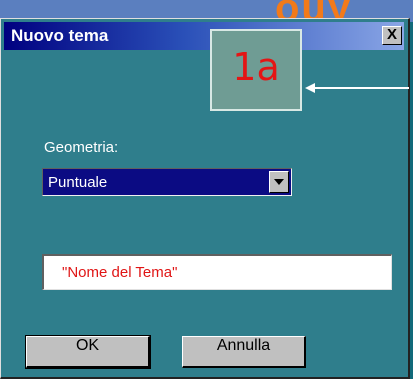 Image resolution: width=413 pixels, height=379 pixels. Describe the element at coordinates (88, 352) in the screenshot. I see `ok-button: OK` at that location.